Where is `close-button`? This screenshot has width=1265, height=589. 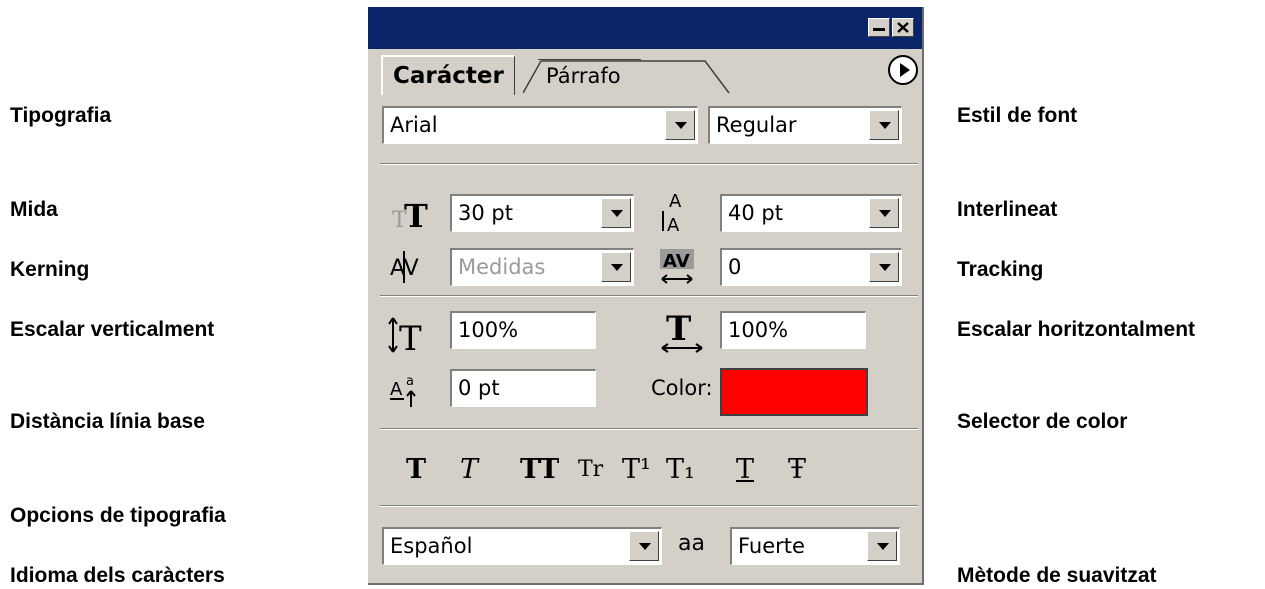
close-button is located at coordinates (903, 27).